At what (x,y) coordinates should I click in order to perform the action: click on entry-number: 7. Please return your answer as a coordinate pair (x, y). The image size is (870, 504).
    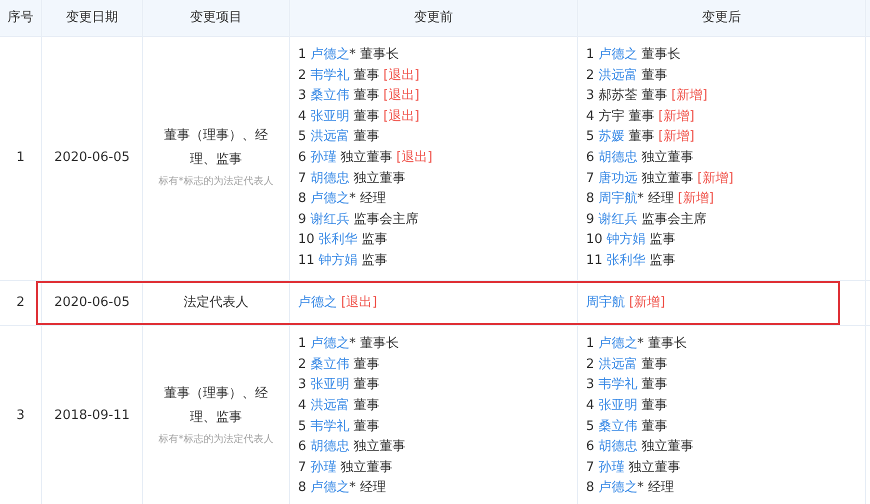
    Looking at the image, I should click on (302, 179).